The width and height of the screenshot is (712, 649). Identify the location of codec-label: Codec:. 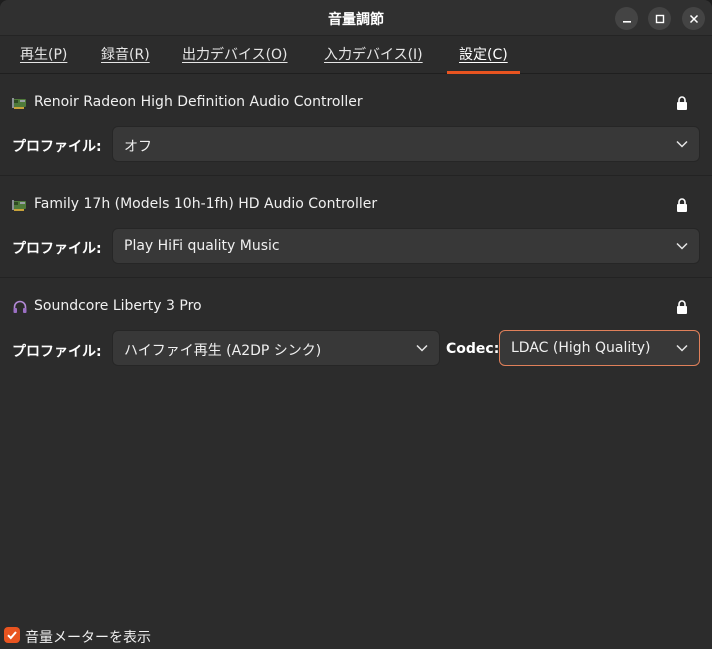
(473, 349).